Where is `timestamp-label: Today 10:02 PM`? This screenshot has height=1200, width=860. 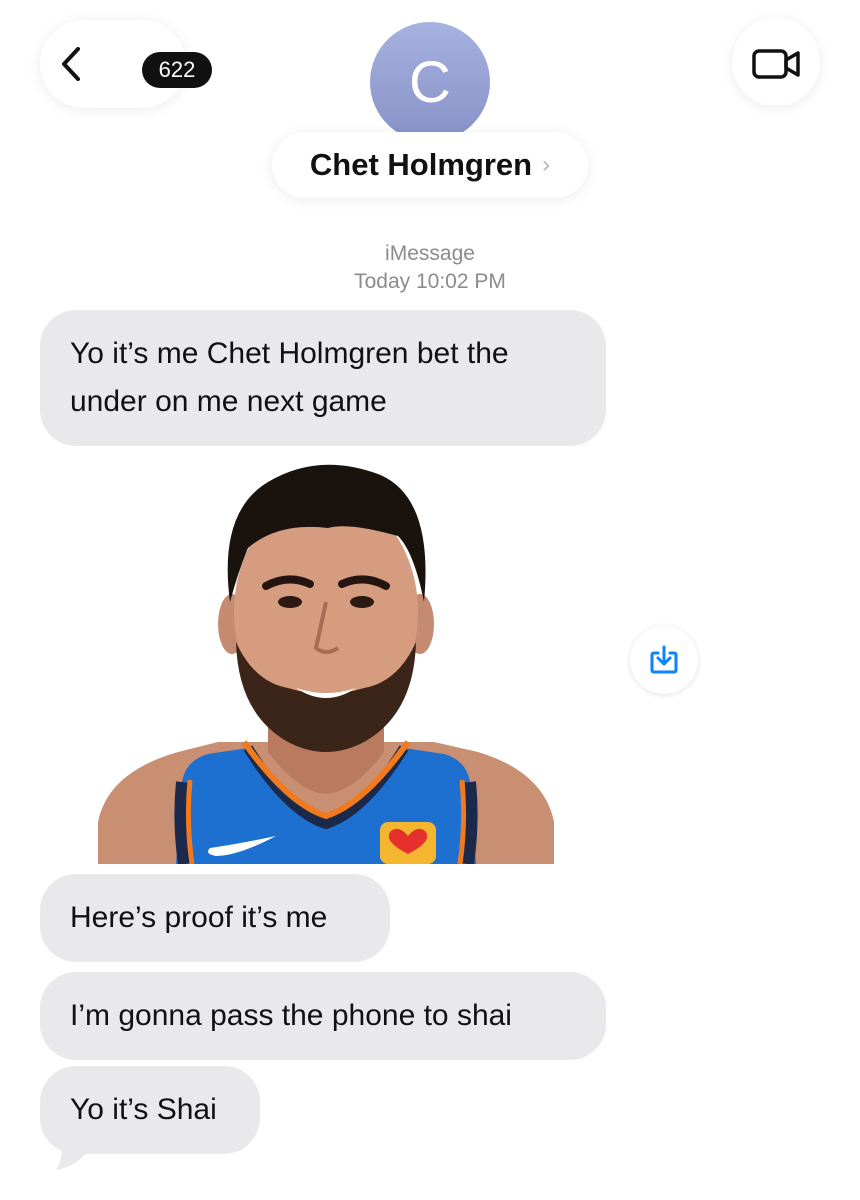 timestamp-label: Today 10:02 PM is located at coordinates (430, 281).